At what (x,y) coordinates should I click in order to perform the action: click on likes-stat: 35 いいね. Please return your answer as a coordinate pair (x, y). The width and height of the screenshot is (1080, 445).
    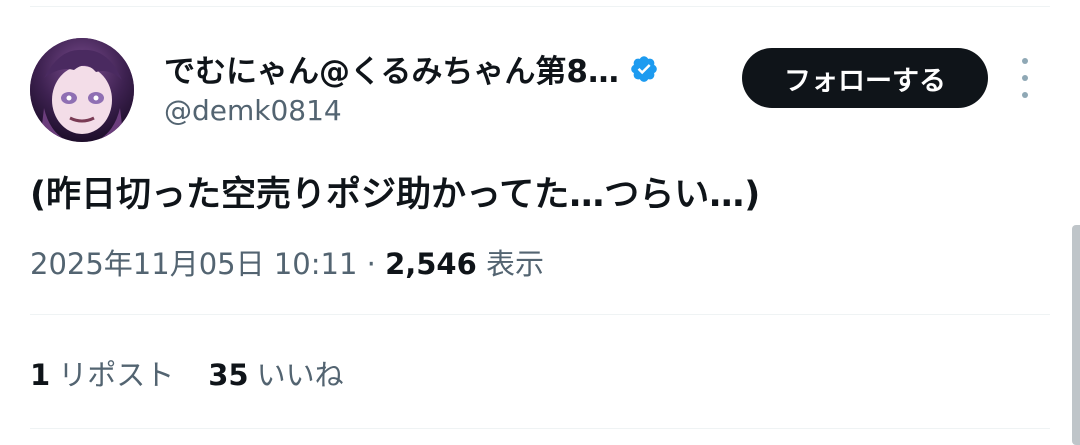
    Looking at the image, I should click on (275, 373).